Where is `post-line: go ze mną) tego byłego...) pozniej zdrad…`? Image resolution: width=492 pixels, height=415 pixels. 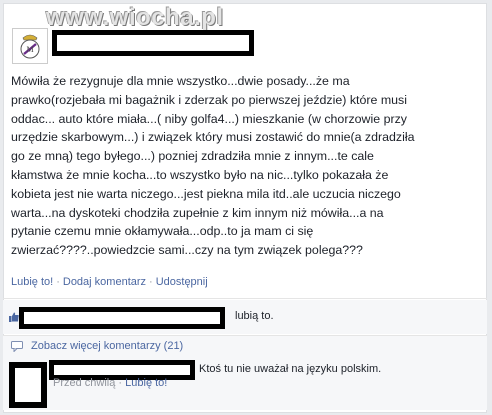
post-line: go ze mną) tego byłego...) pozniej zdrad… is located at coordinates (192, 156).